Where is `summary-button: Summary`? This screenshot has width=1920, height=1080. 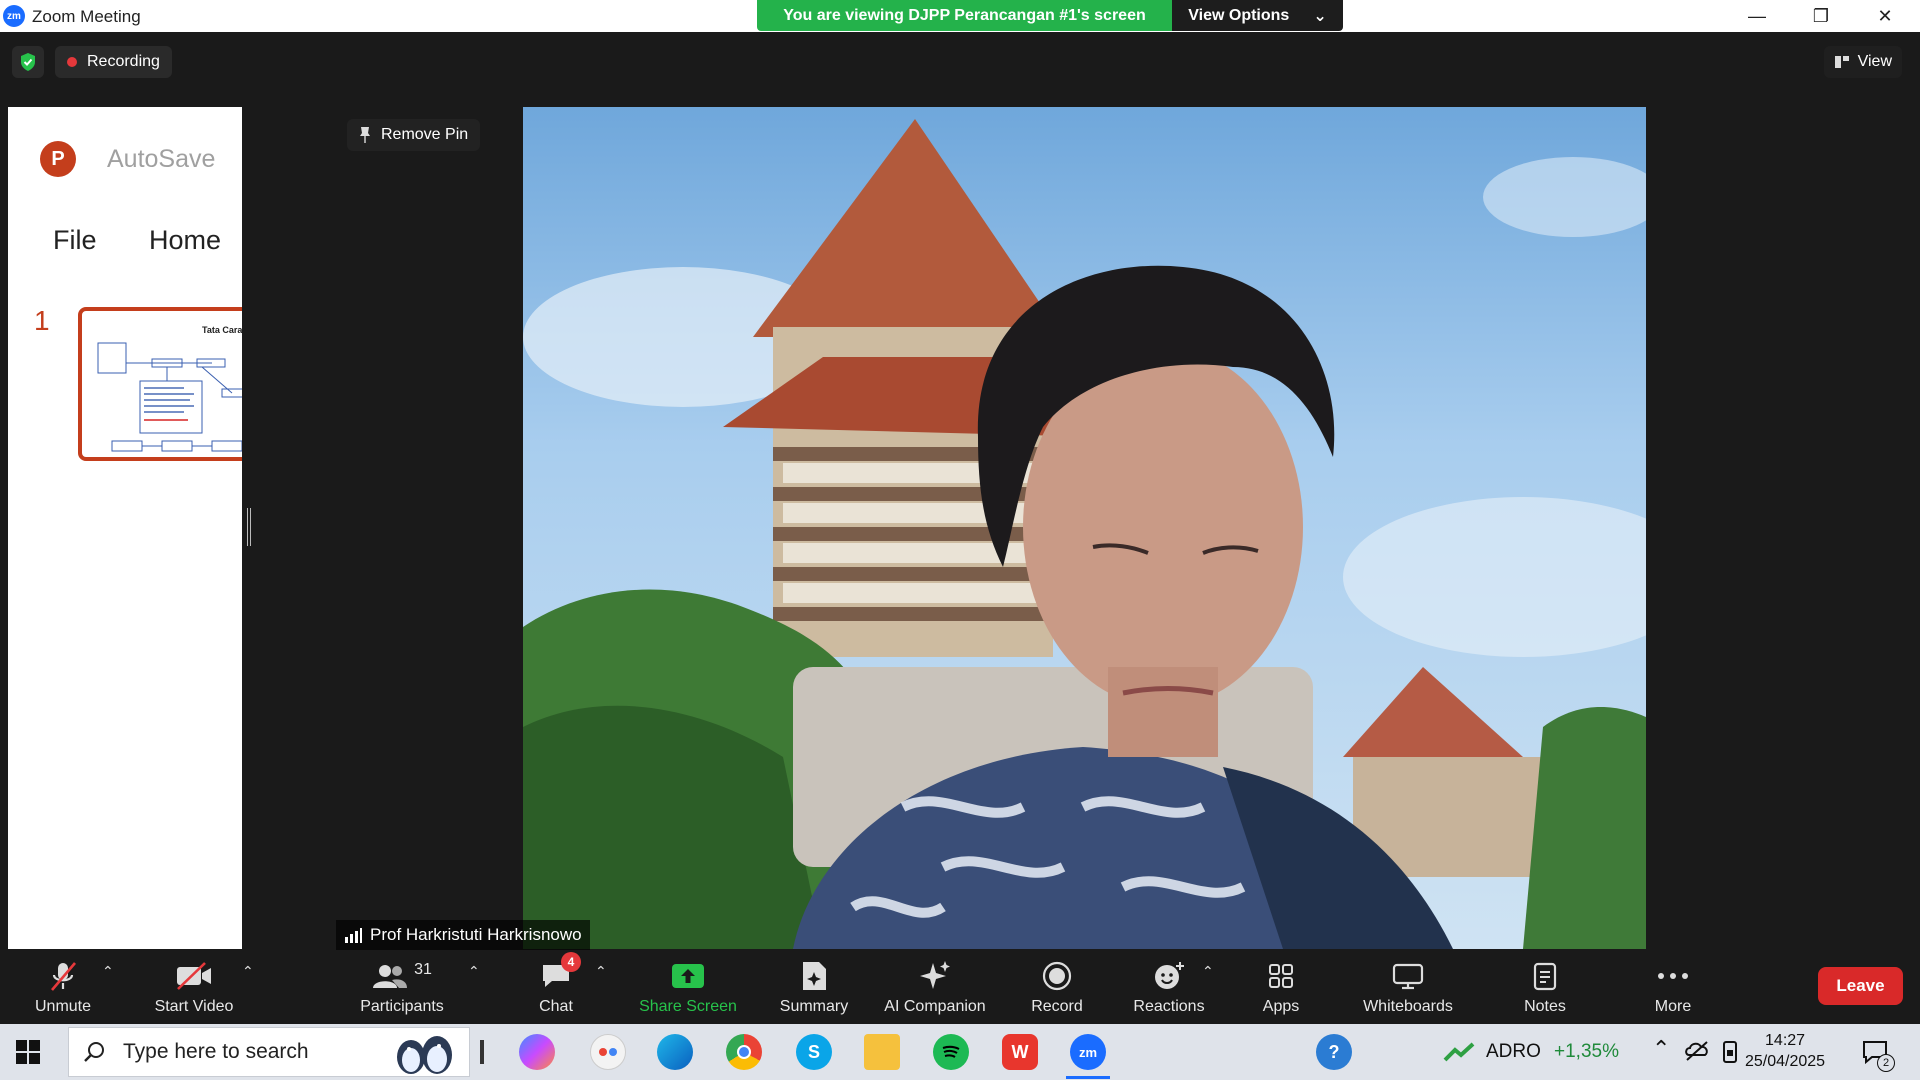
summary-button: Summary is located at coordinates (814, 987).